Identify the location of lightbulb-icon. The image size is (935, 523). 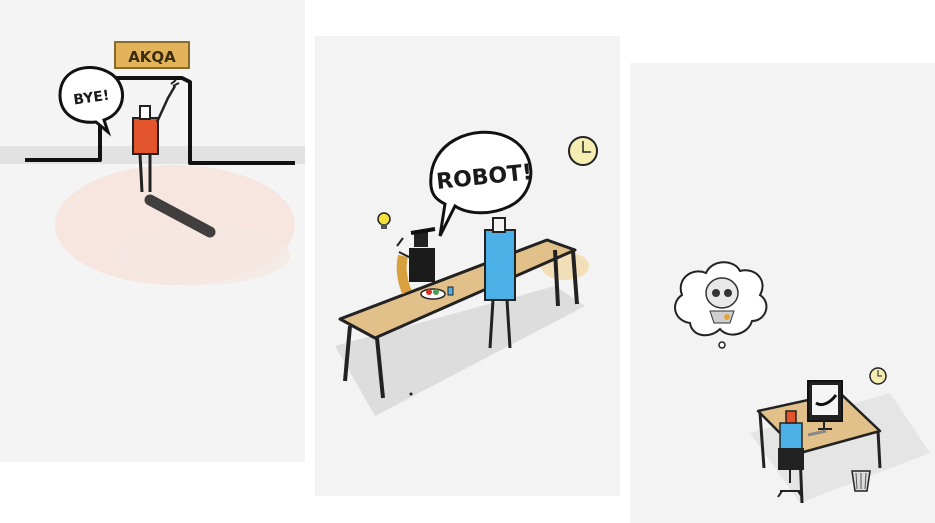
(384, 219).